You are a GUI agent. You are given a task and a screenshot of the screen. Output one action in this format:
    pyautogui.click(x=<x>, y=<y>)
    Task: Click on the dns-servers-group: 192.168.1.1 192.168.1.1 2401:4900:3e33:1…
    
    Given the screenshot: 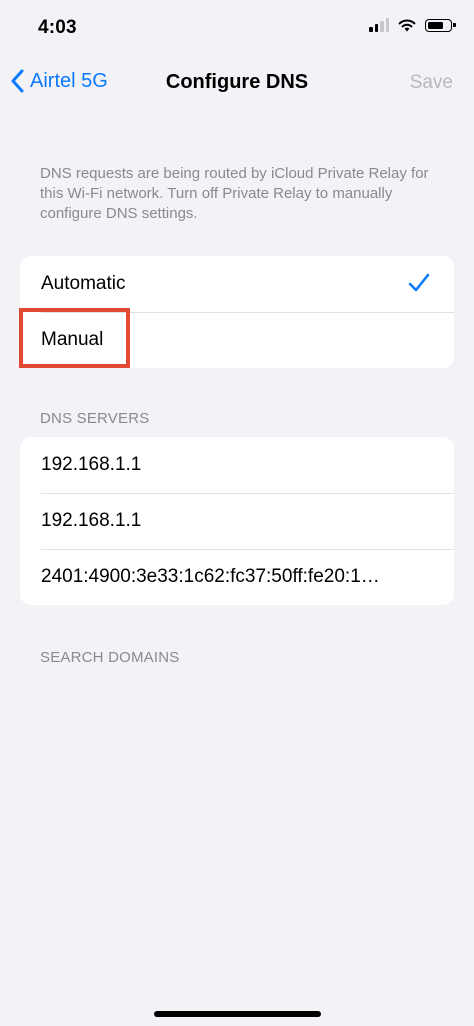 What is the action you would take?
    pyautogui.click(x=237, y=521)
    